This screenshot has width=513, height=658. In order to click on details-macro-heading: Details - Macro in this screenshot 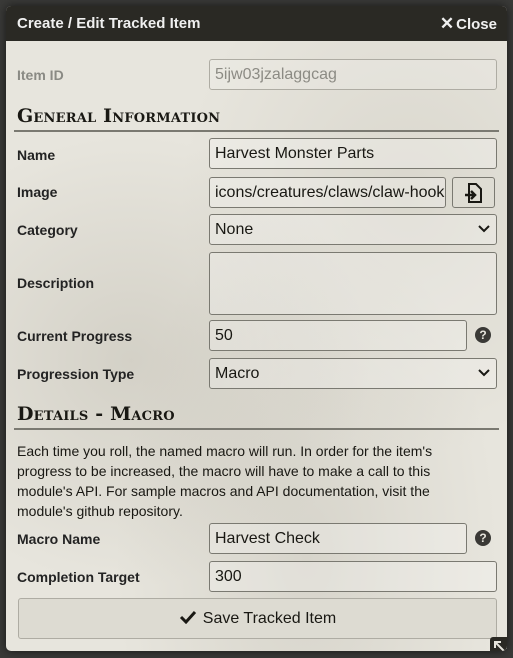, I will do `click(96, 414)`.